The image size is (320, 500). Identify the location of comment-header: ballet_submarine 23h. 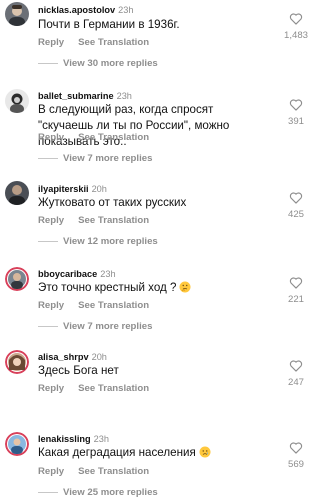
(85, 96).